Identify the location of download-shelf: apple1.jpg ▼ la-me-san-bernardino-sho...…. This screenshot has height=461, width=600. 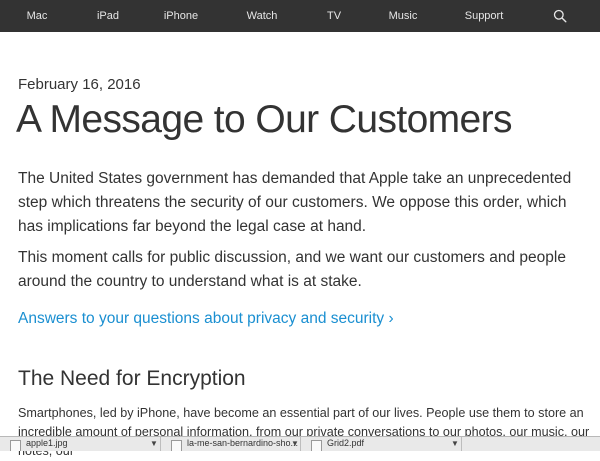
(300, 443).